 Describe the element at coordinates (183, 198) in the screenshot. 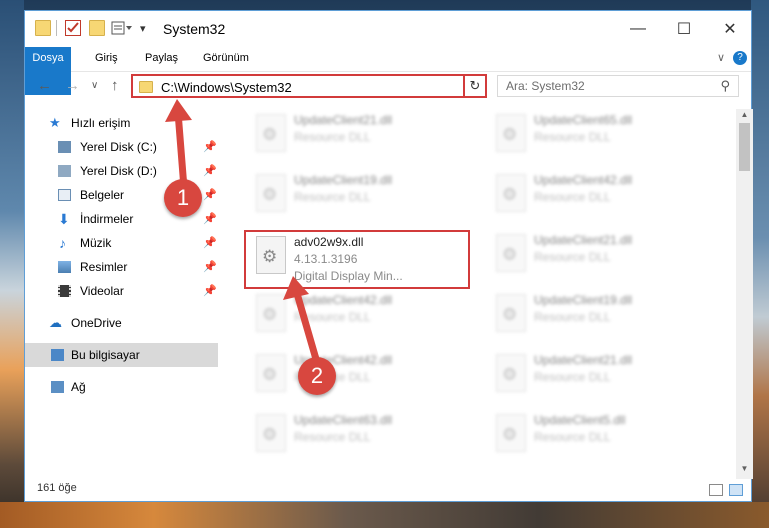

I see `callout-1: 1` at that location.